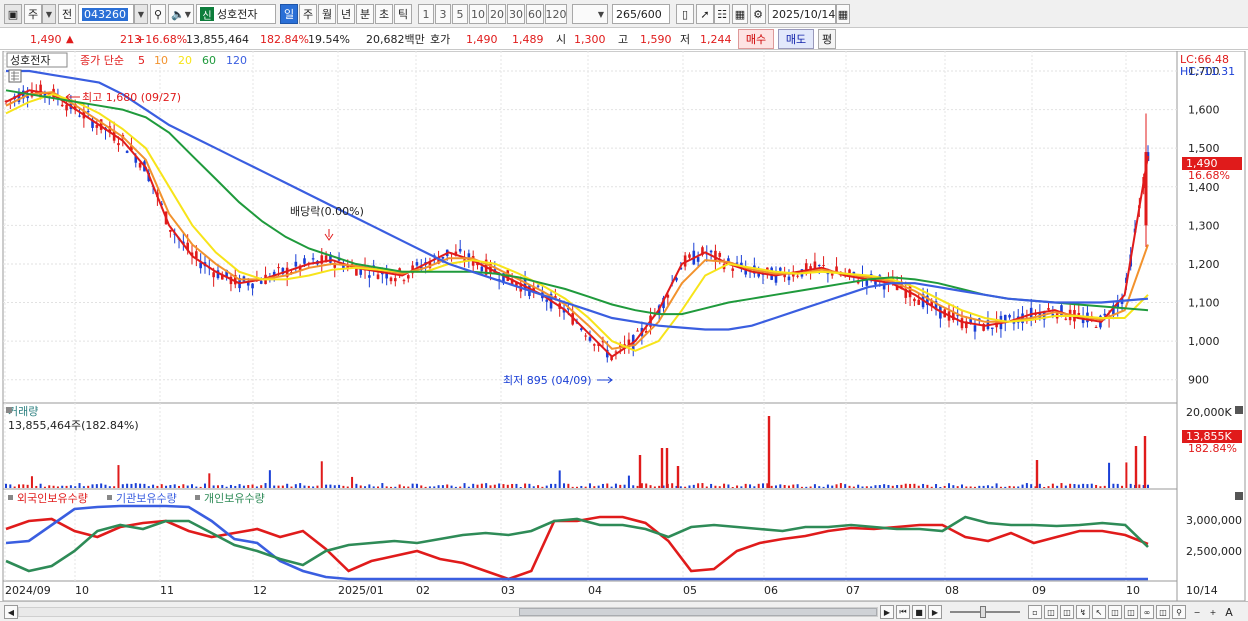  Describe the element at coordinates (690, 590) in the screenshot. I see `date-tick-label: 05` at that location.